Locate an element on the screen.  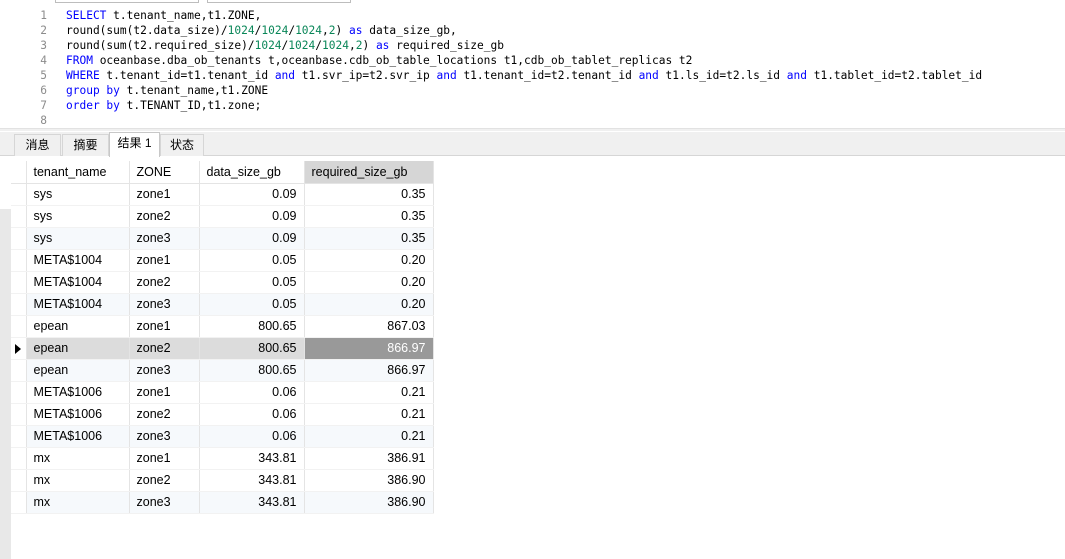
toolbar-field-left is located at coordinates (127, 1).